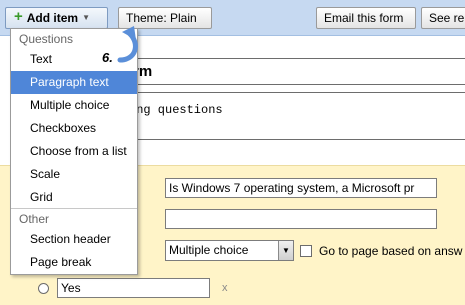  Describe the element at coordinates (74, 151) in the screenshot. I see `menu-item-choose-from-list: Choose from a list` at that location.